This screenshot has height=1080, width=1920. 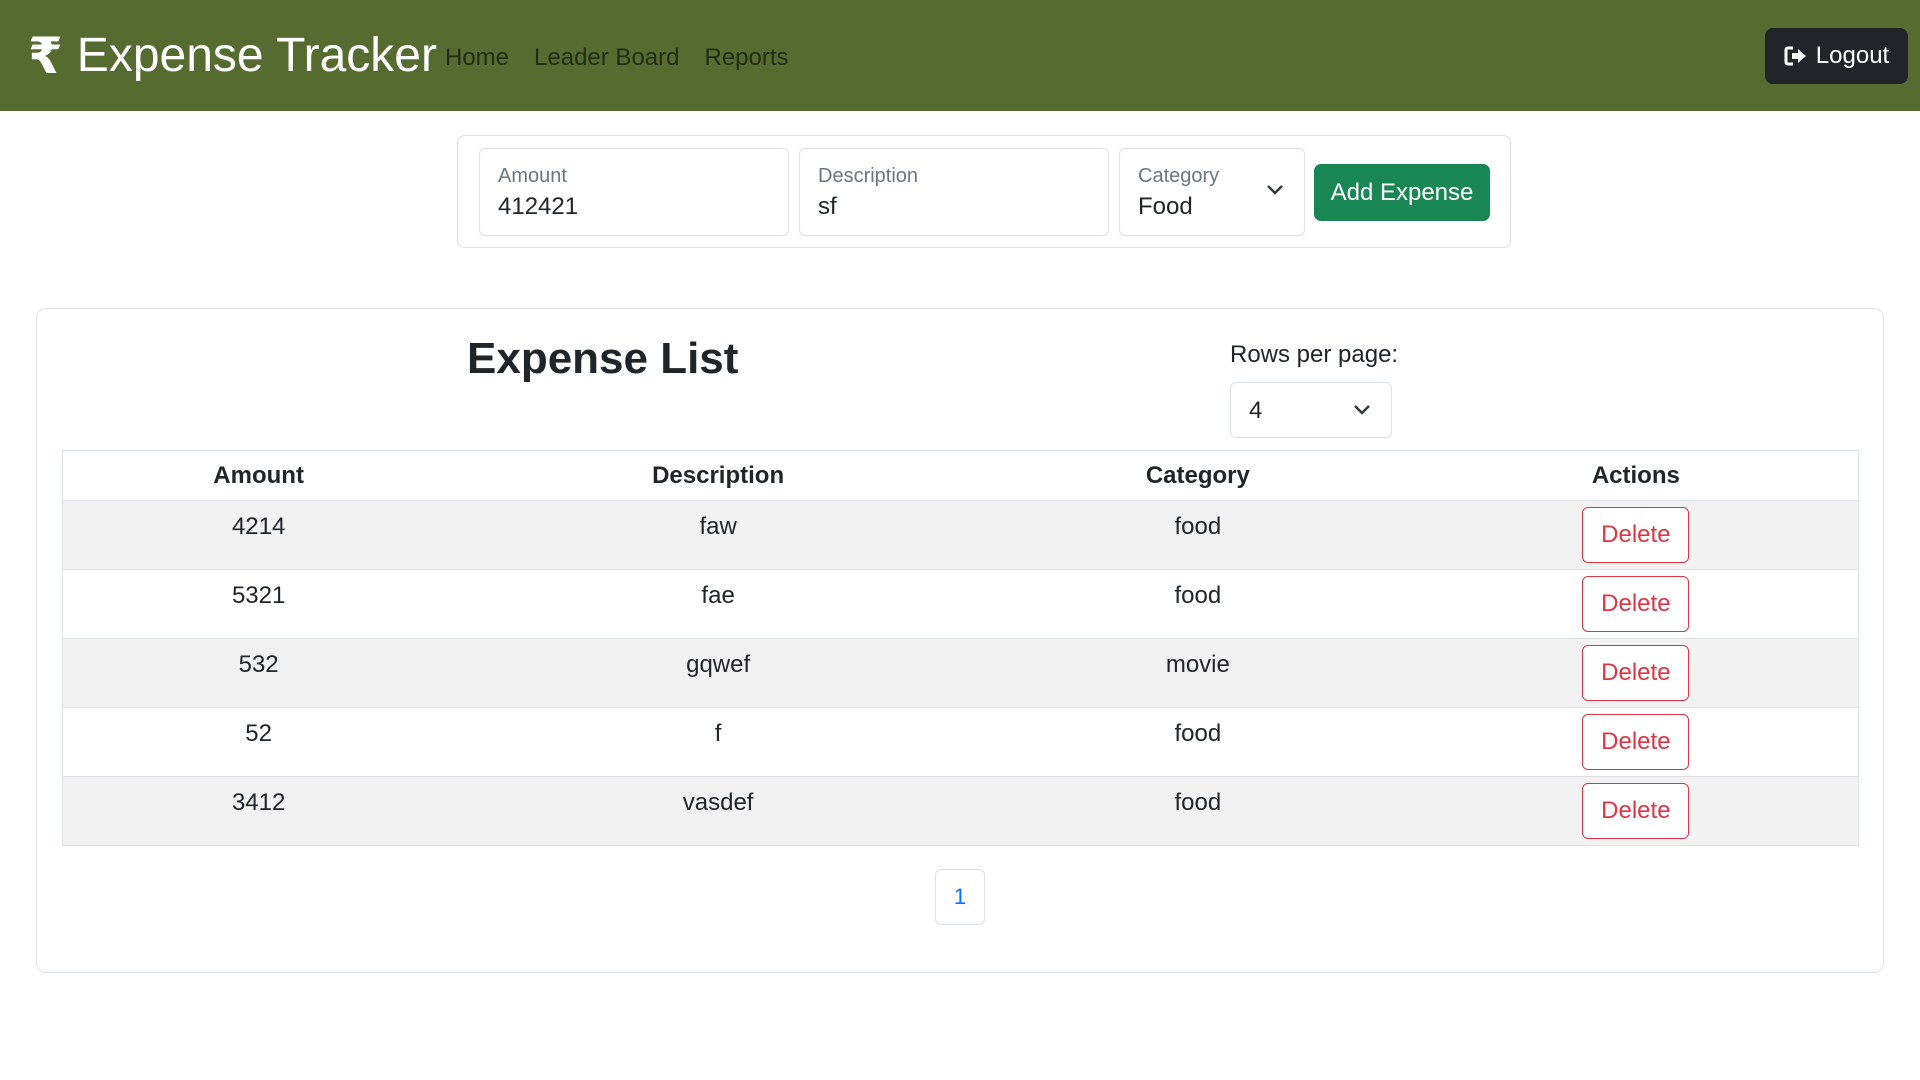 What do you see at coordinates (532, 176) in the screenshot?
I see `amount-label: Amount` at bounding box center [532, 176].